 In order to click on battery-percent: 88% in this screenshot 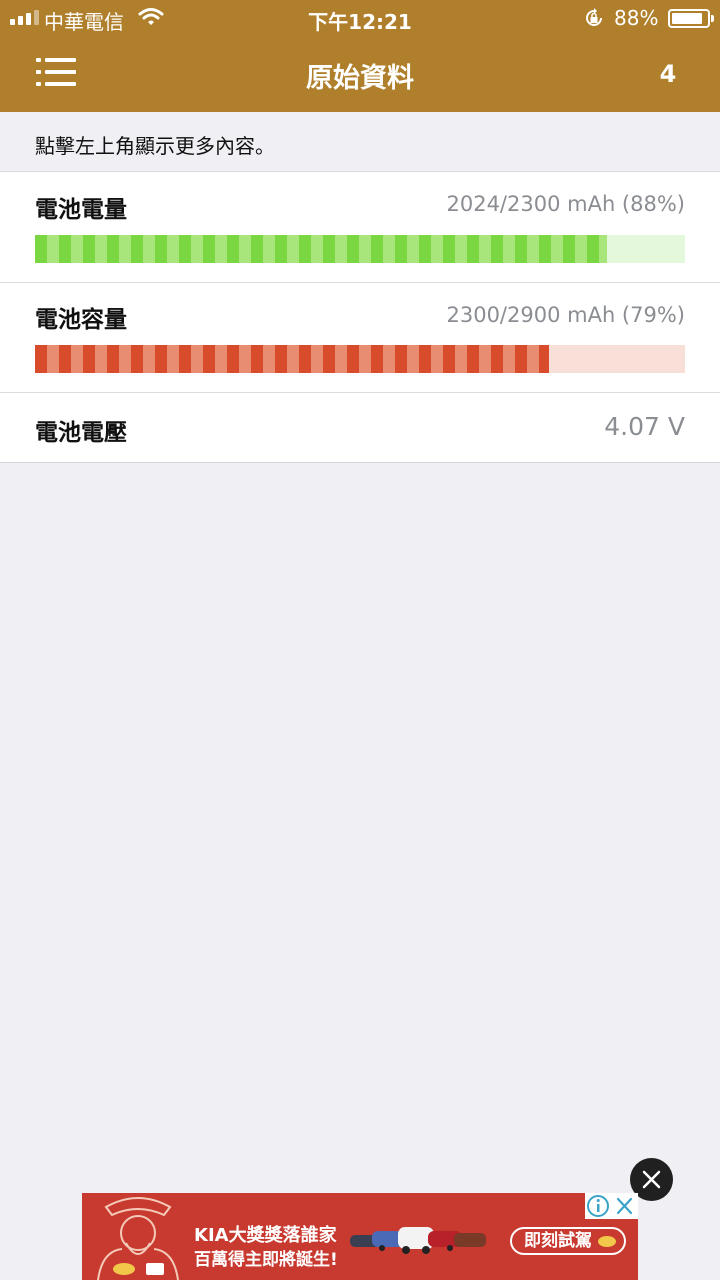, I will do `click(636, 18)`.